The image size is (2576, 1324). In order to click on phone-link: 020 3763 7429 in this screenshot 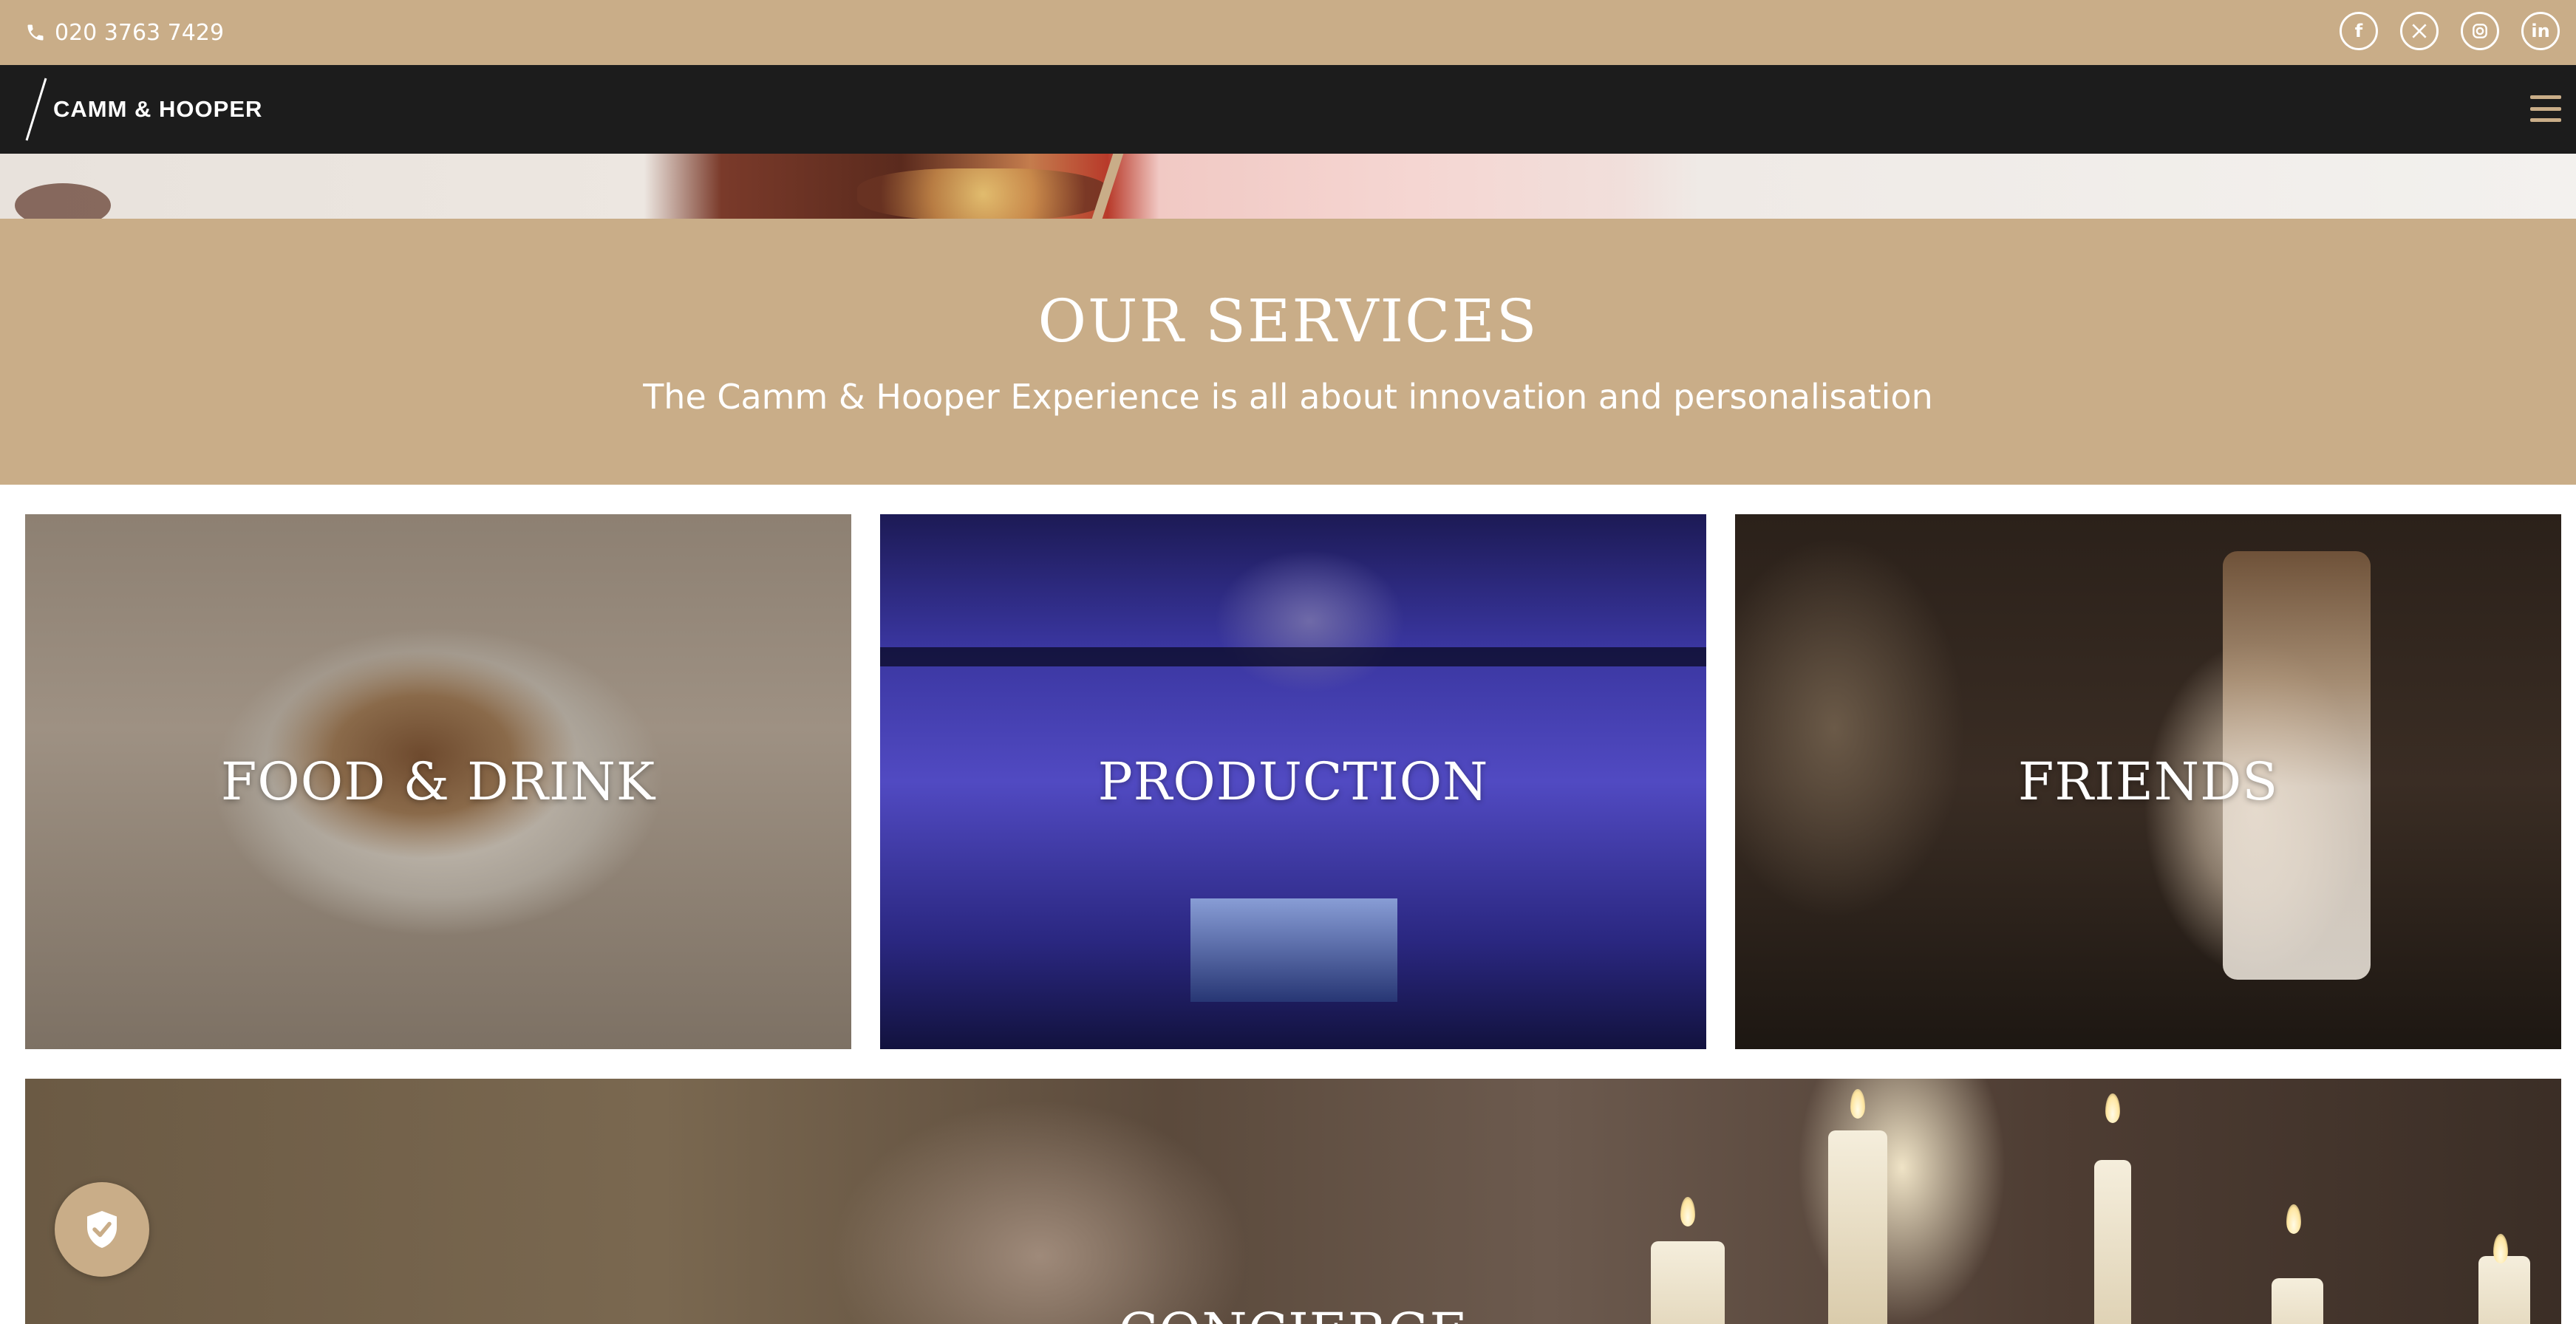, I will do `click(124, 32)`.